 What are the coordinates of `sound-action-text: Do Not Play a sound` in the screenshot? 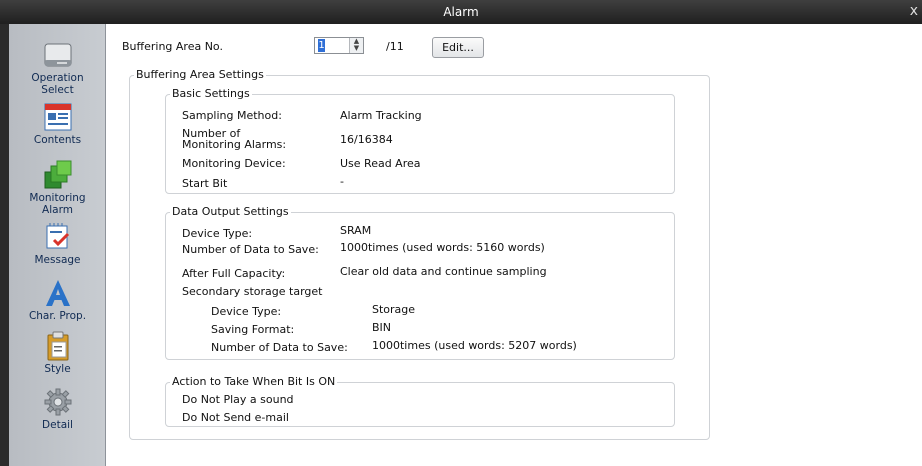 It's located at (238, 399).